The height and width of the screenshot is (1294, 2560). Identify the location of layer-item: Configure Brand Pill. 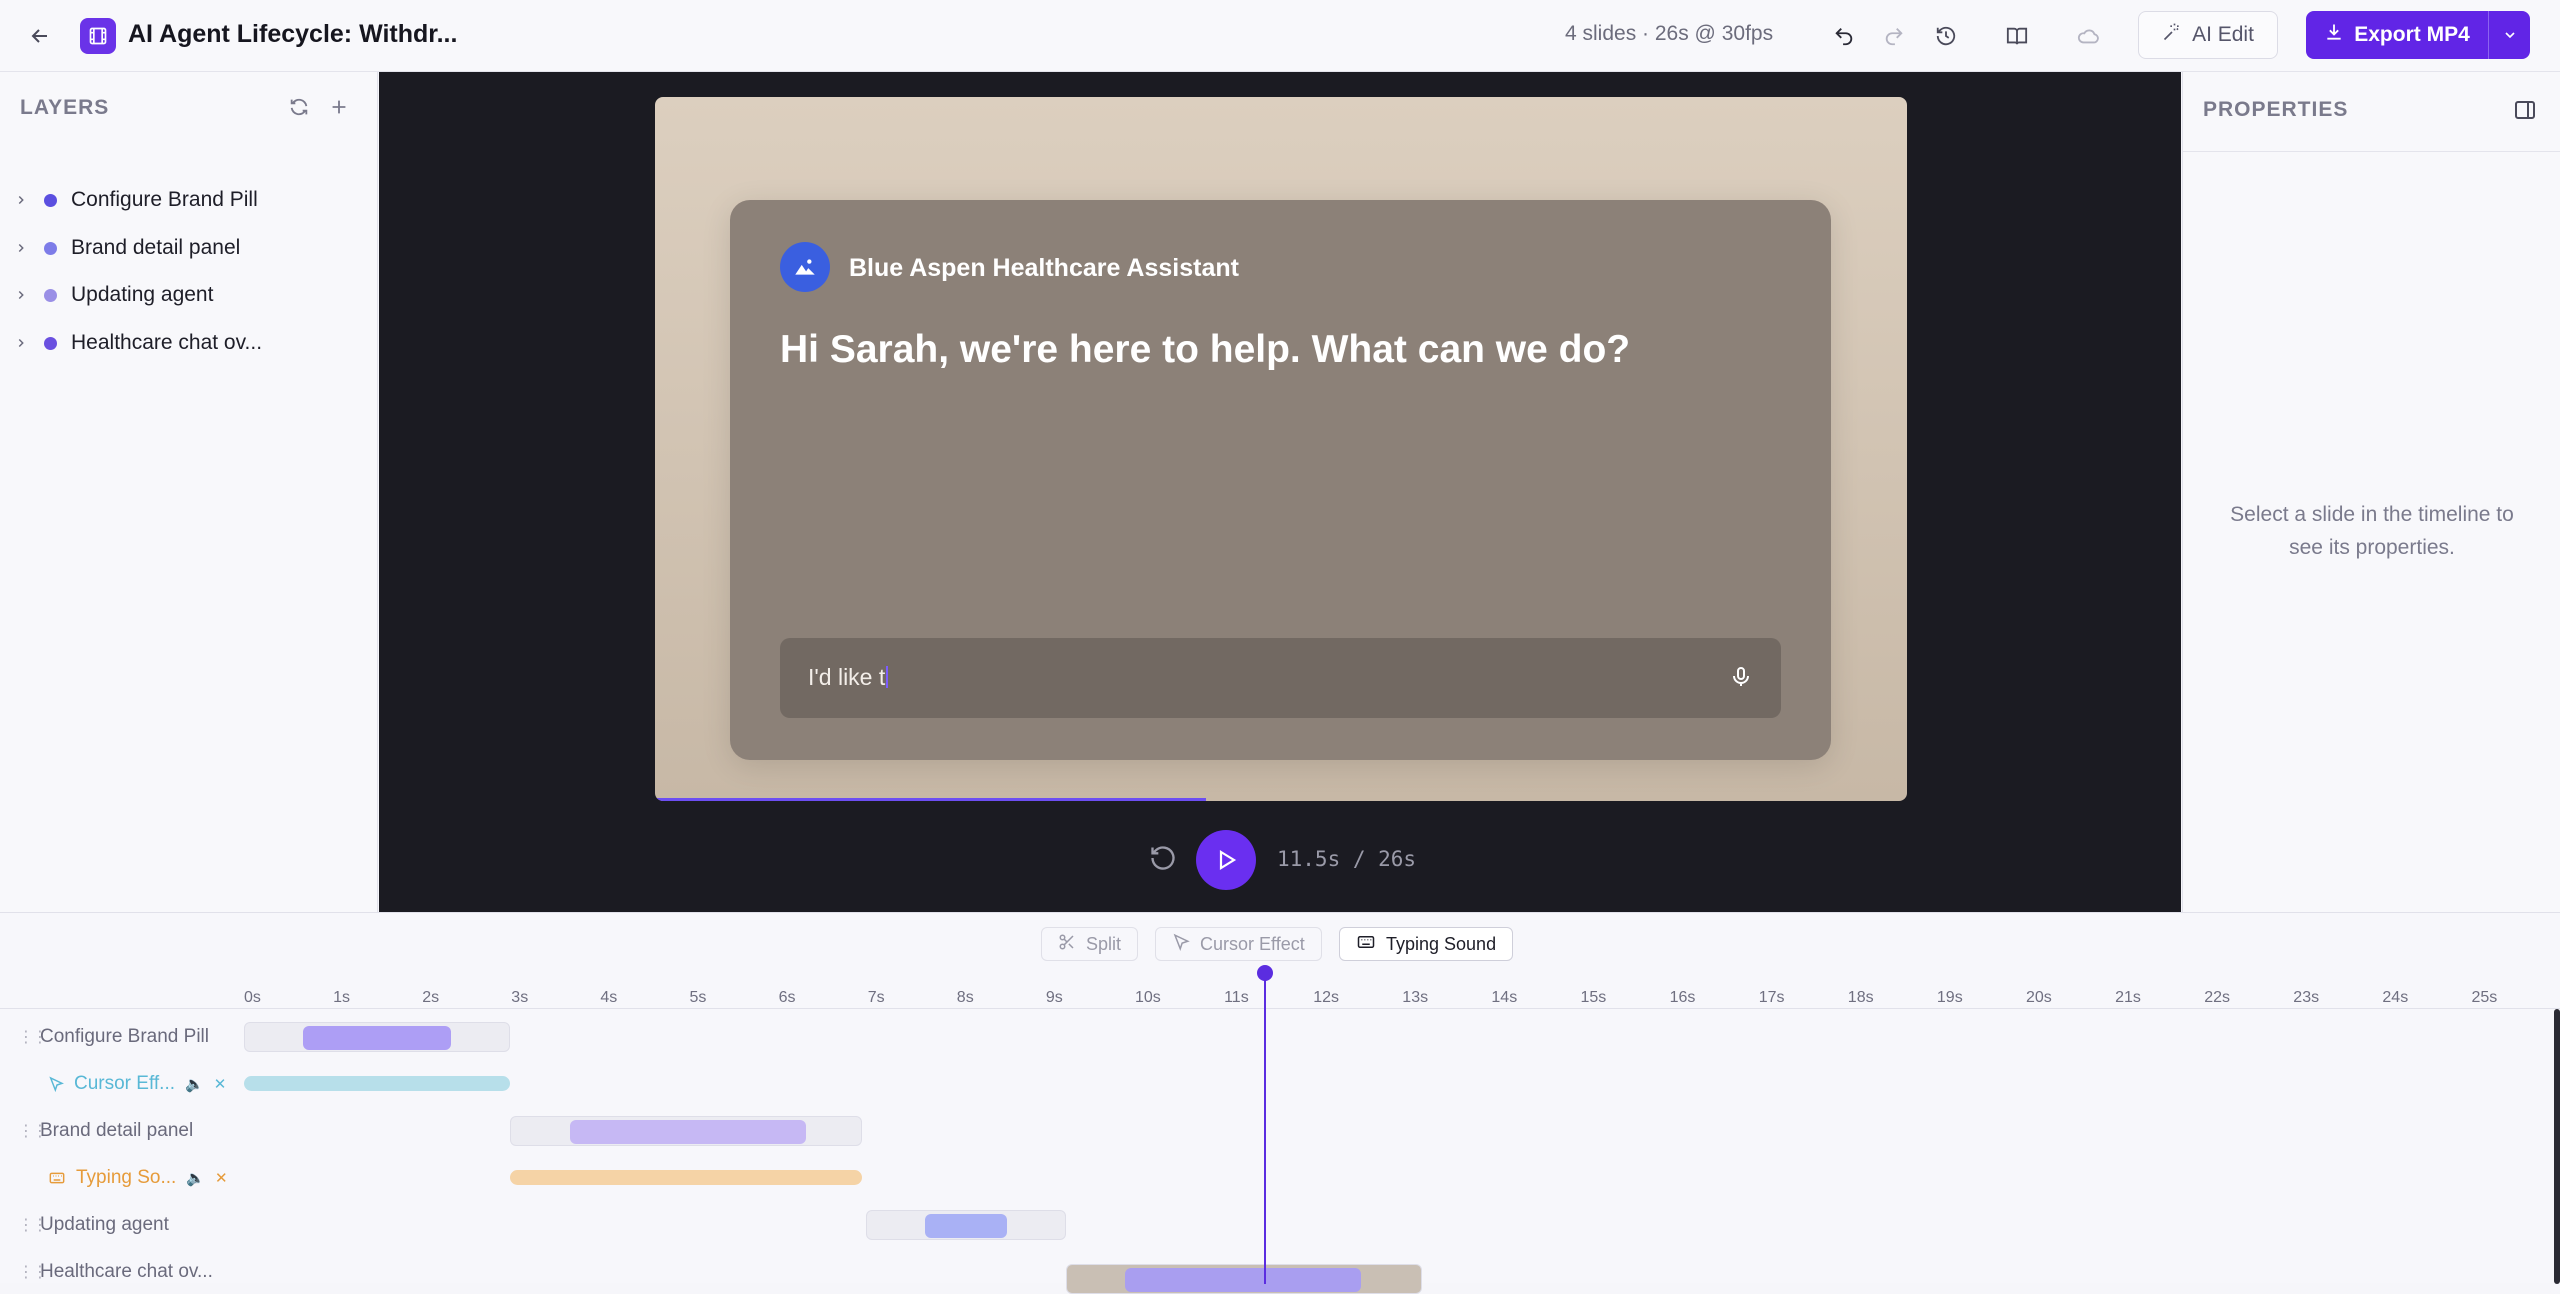
(189, 200).